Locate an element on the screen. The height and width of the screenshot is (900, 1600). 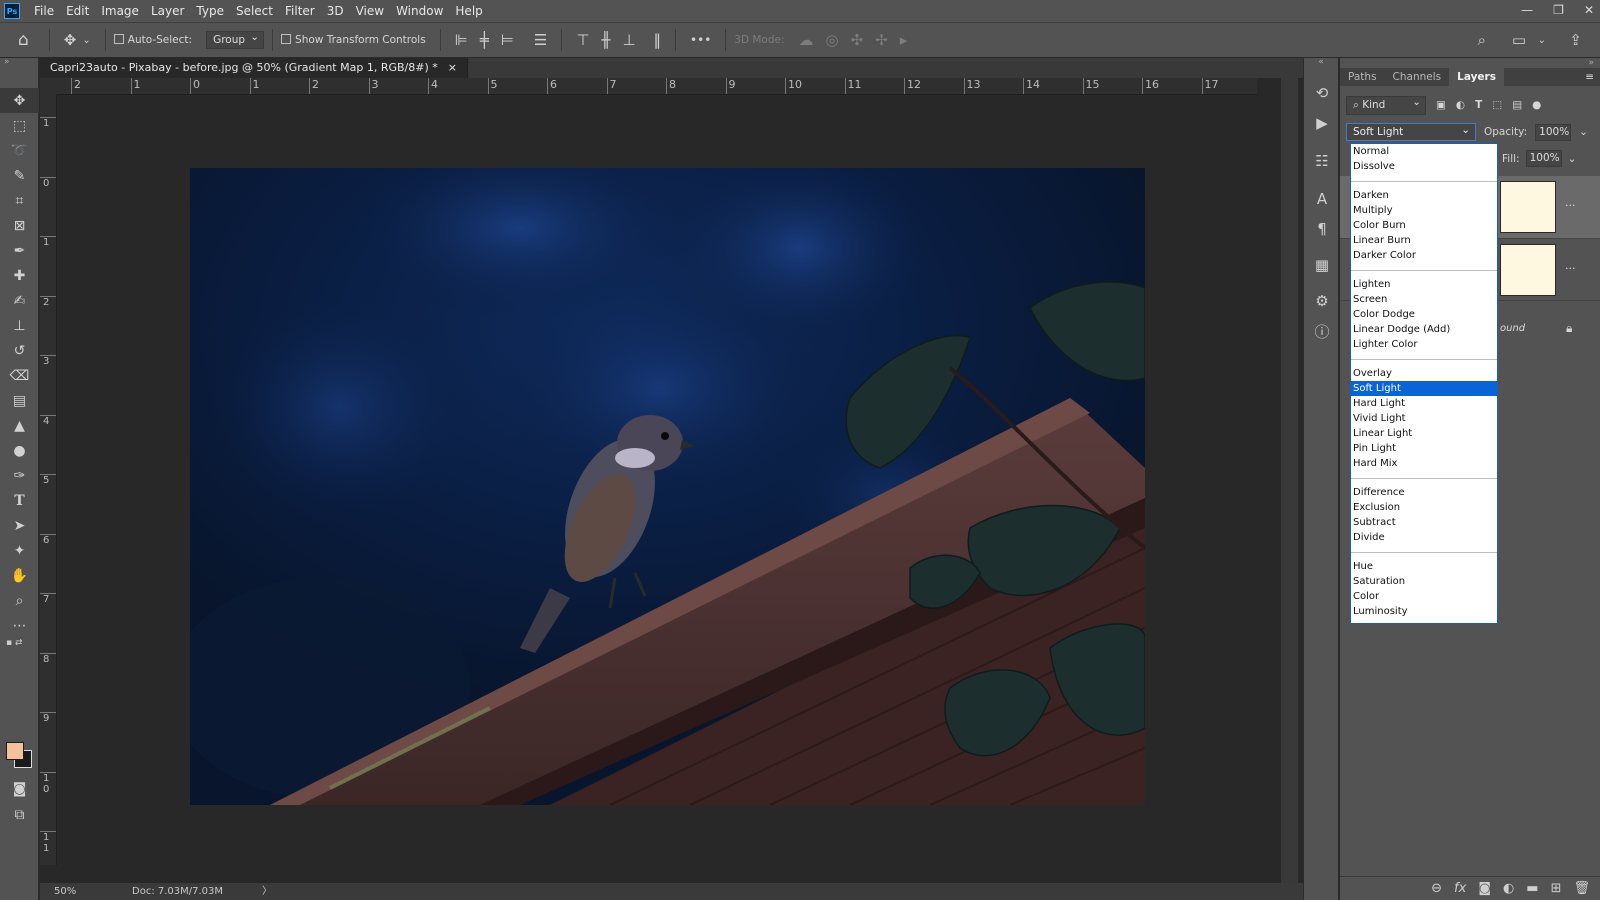
blend-option-multiply: Multiply is located at coordinates (1424, 210).